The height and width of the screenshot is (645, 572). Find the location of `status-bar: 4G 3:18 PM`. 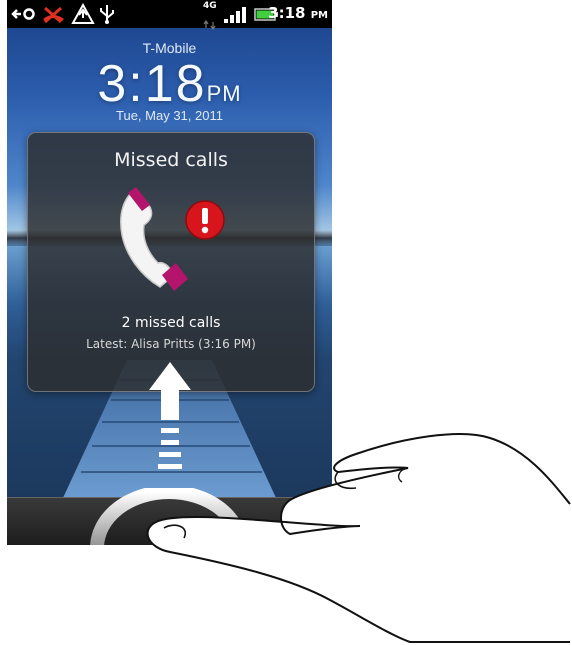

status-bar: 4G 3:18 PM is located at coordinates (169, 15).